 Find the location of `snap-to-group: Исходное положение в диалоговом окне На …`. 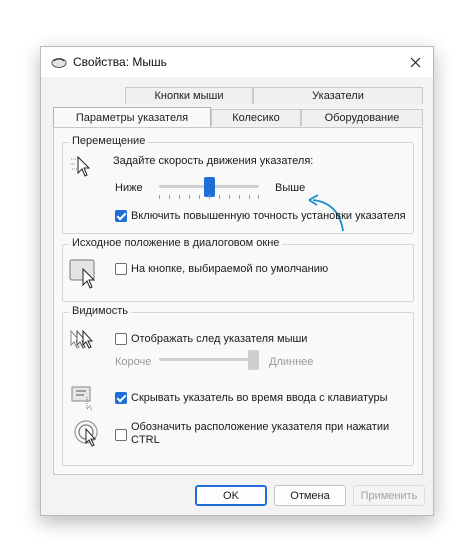

snap-to-group: Исходное положение в диалоговом окне На … is located at coordinates (238, 269).